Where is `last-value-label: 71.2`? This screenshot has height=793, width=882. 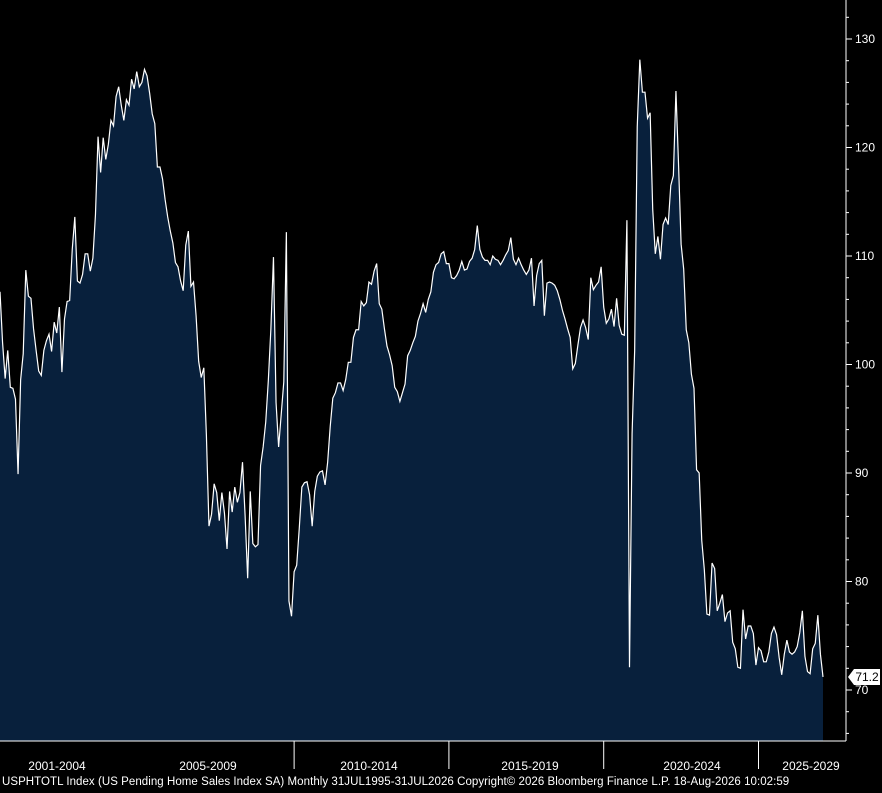 last-value-label: 71.2 is located at coordinates (864, 676).